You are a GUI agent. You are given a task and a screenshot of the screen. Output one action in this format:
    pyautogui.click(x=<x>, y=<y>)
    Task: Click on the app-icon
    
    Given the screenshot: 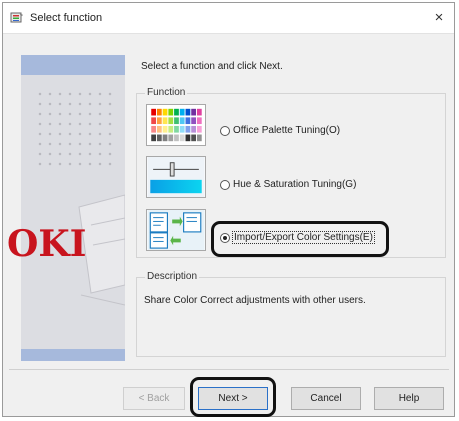 What is the action you would take?
    pyautogui.click(x=16, y=17)
    